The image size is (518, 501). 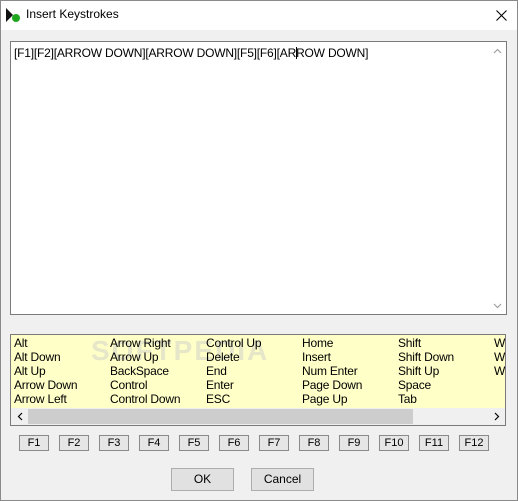 I want to click on f1-button: F1, so click(x=34, y=443).